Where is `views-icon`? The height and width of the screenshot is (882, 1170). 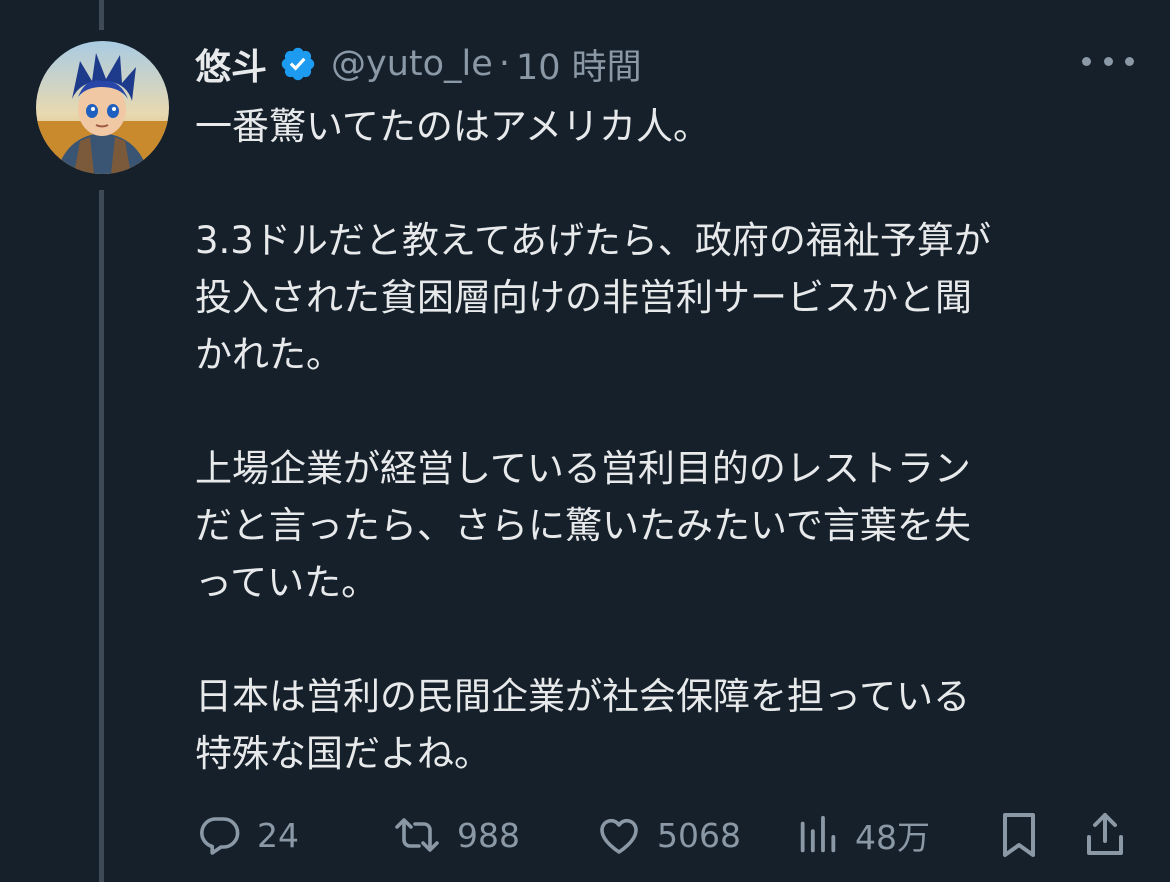 views-icon is located at coordinates (818, 835).